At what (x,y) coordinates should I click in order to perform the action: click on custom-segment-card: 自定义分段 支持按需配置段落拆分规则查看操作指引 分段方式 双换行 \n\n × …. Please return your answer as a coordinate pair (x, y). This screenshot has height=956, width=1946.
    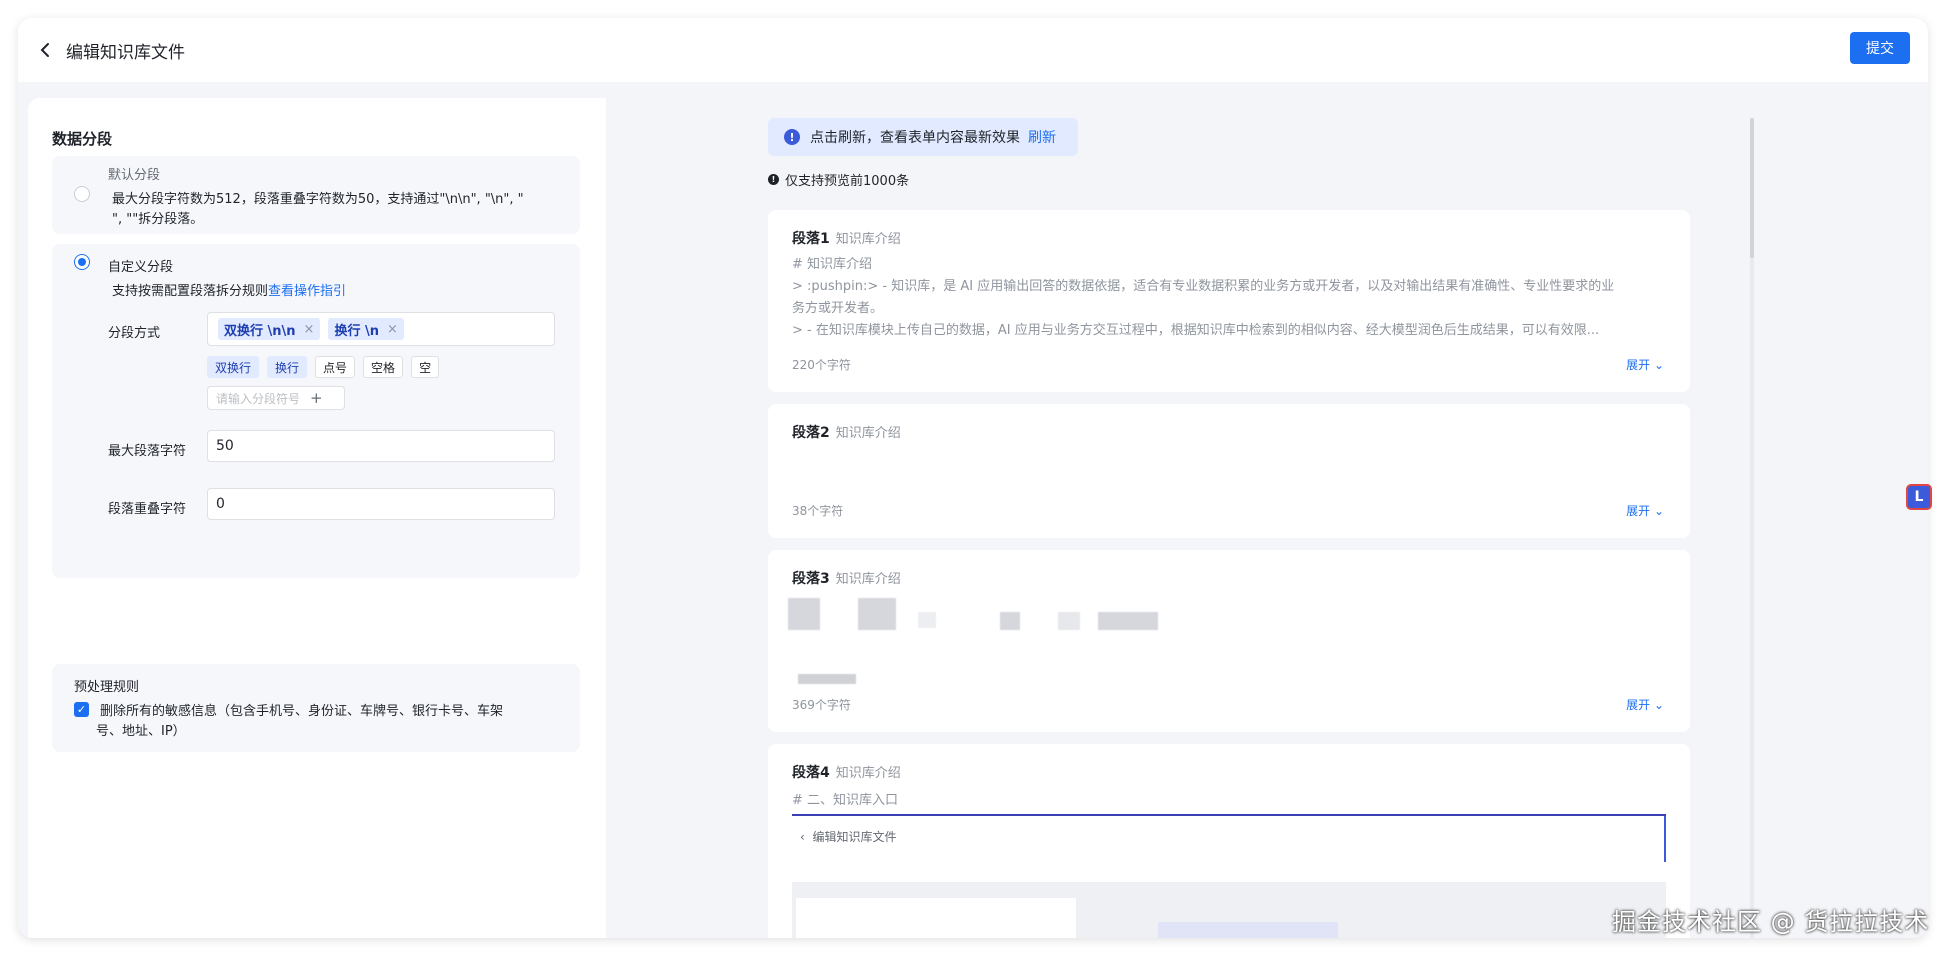
    Looking at the image, I should click on (316, 411).